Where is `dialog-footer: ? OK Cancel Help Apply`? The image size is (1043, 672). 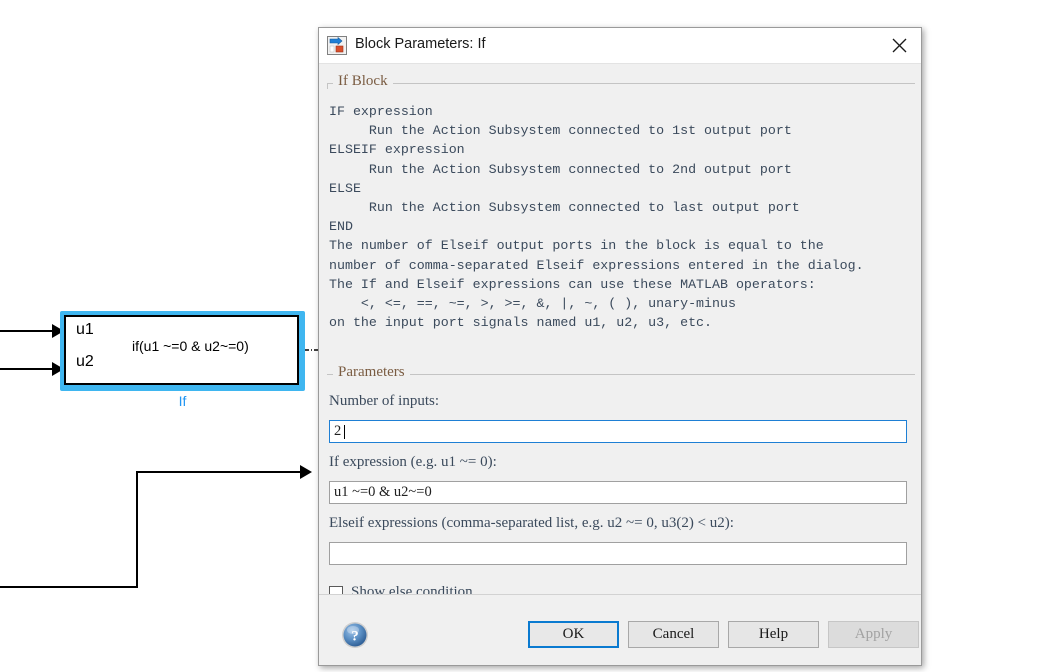
dialog-footer: ? OK Cancel Help Apply is located at coordinates (620, 630).